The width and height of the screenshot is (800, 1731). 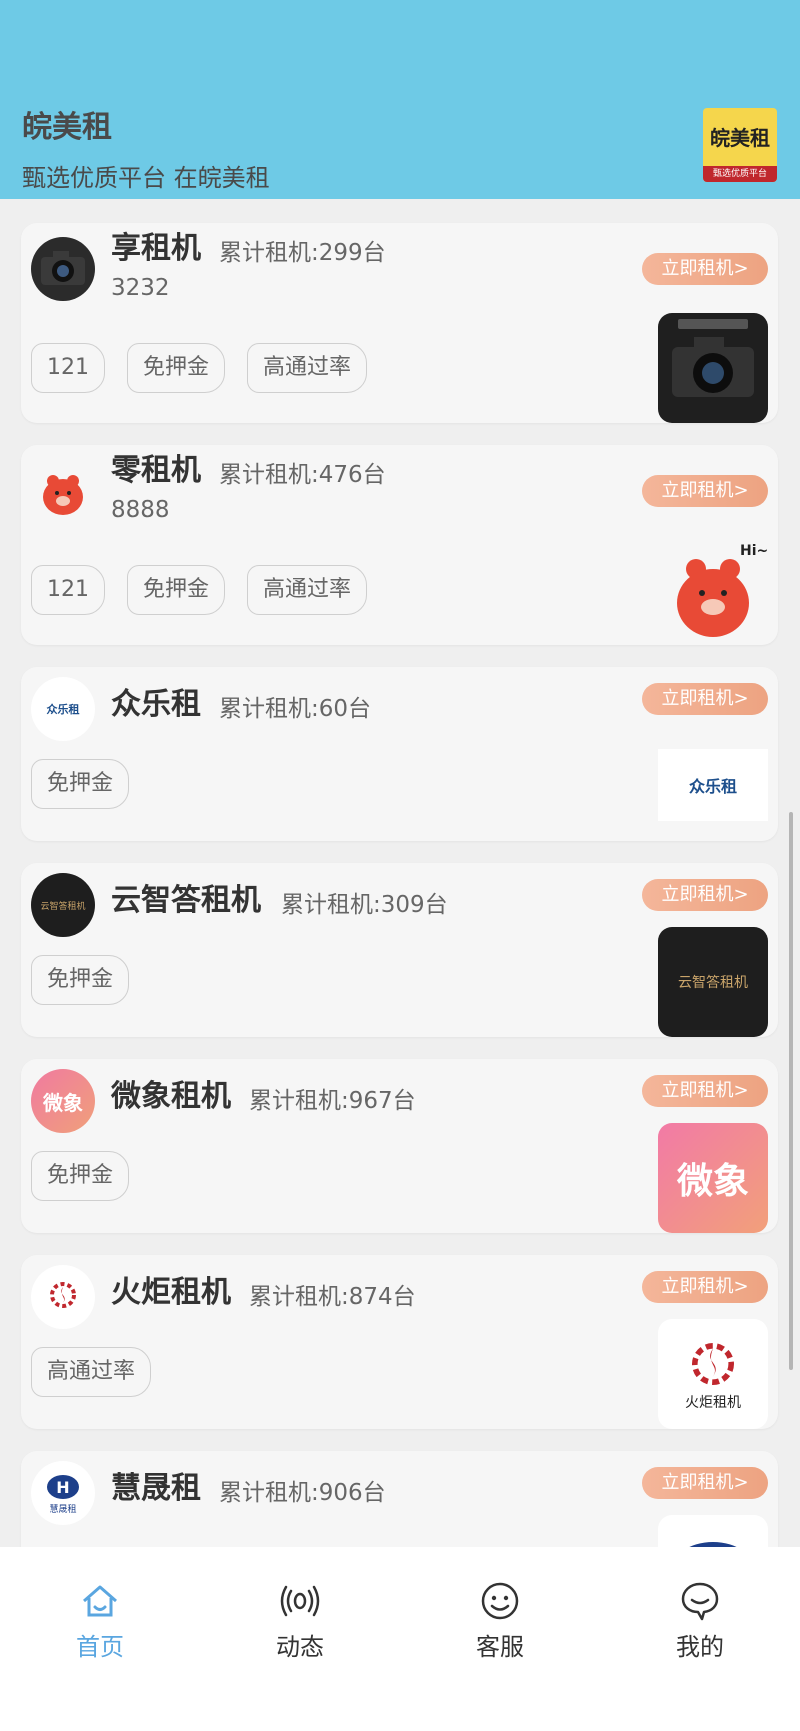 What do you see at coordinates (146, 178) in the screenshot?
I see `app-subtitle: 甄选优质平台 在皖美租` at bounding box center [146, 178].